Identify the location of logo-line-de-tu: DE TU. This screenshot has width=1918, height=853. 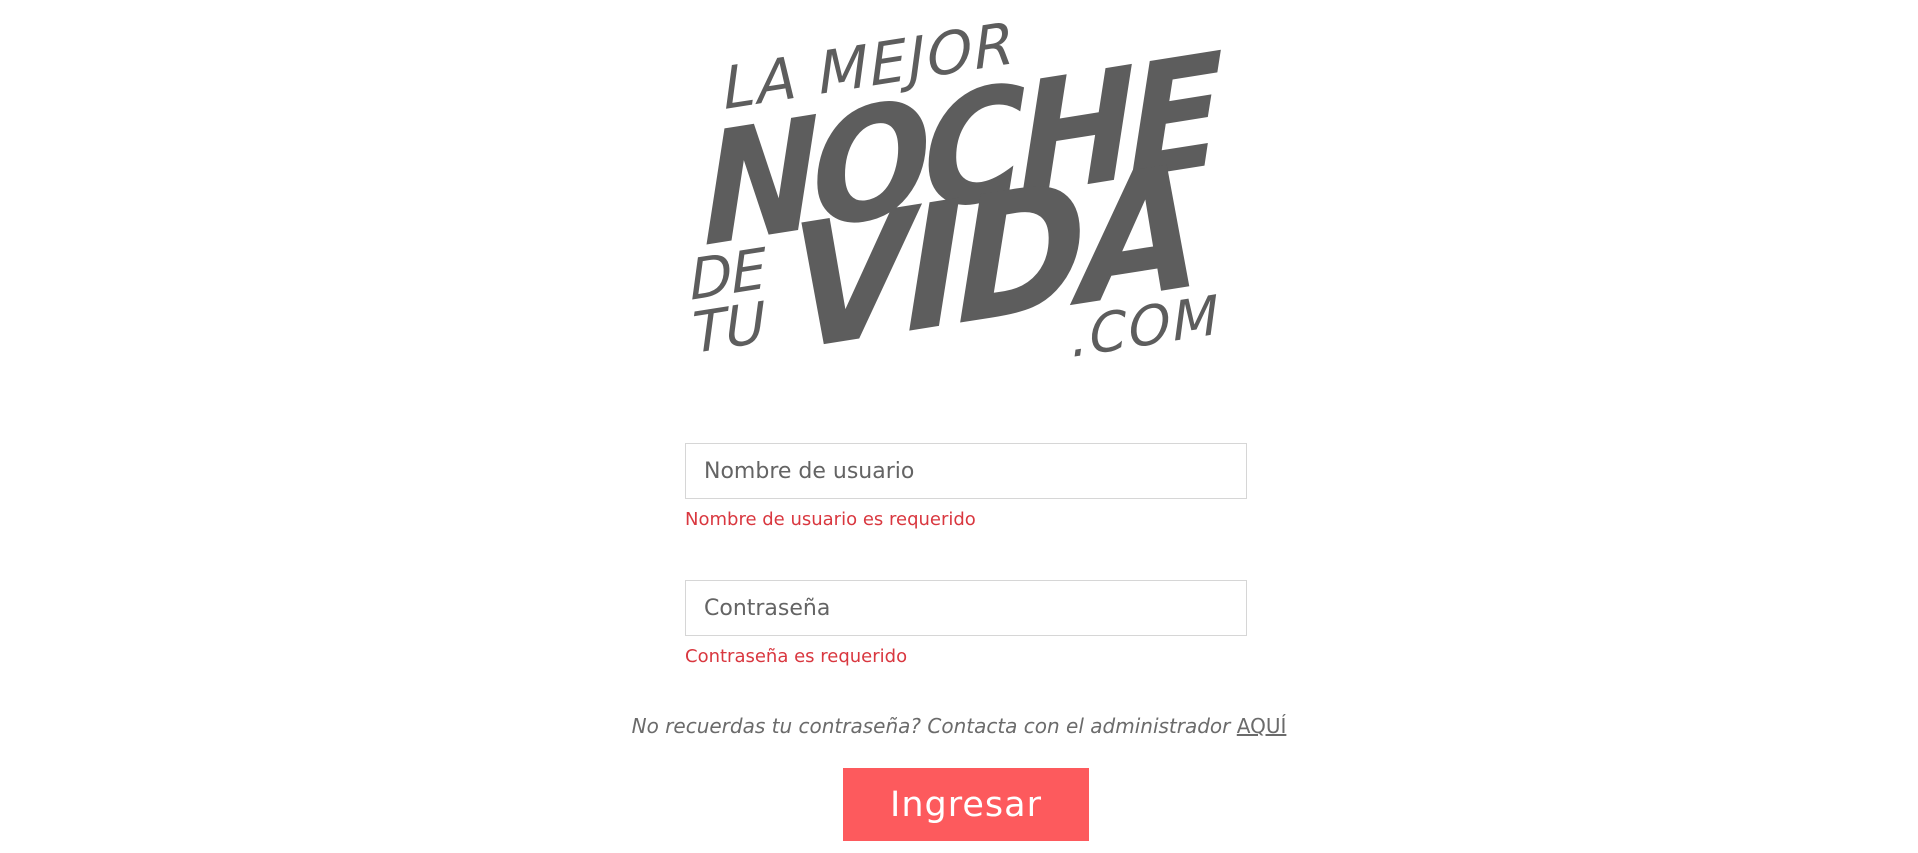
(728, 302).